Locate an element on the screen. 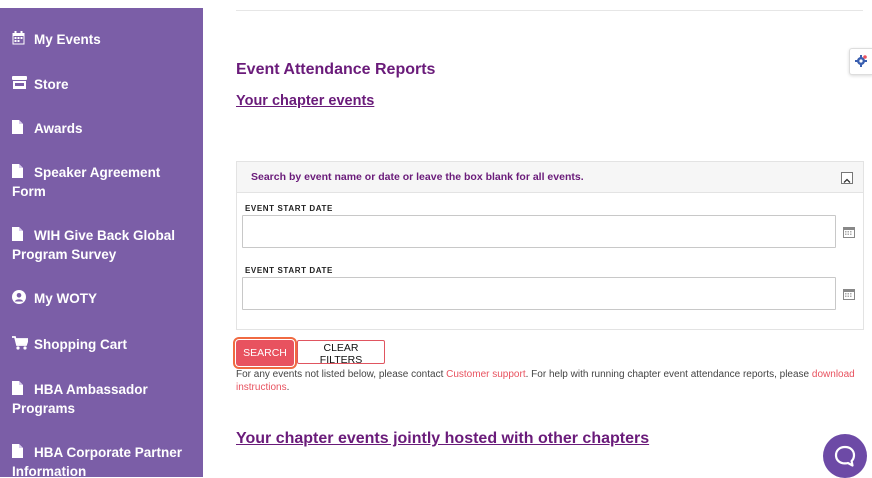 The height and width of the screenshot is (478, 872). sidebar-item-speaker-agreement: Speaker Agreement Form is located at coordinates (104, 182).